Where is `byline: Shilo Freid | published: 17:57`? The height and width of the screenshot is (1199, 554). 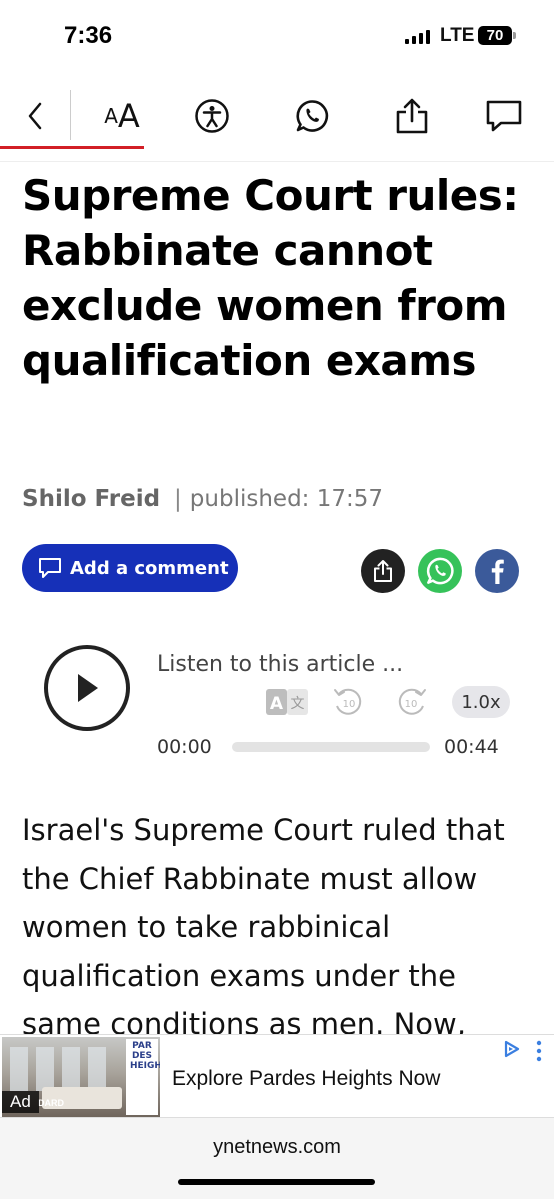 byline: Shilo Freid | published: 17:57 is located at coordinates (202, 499).